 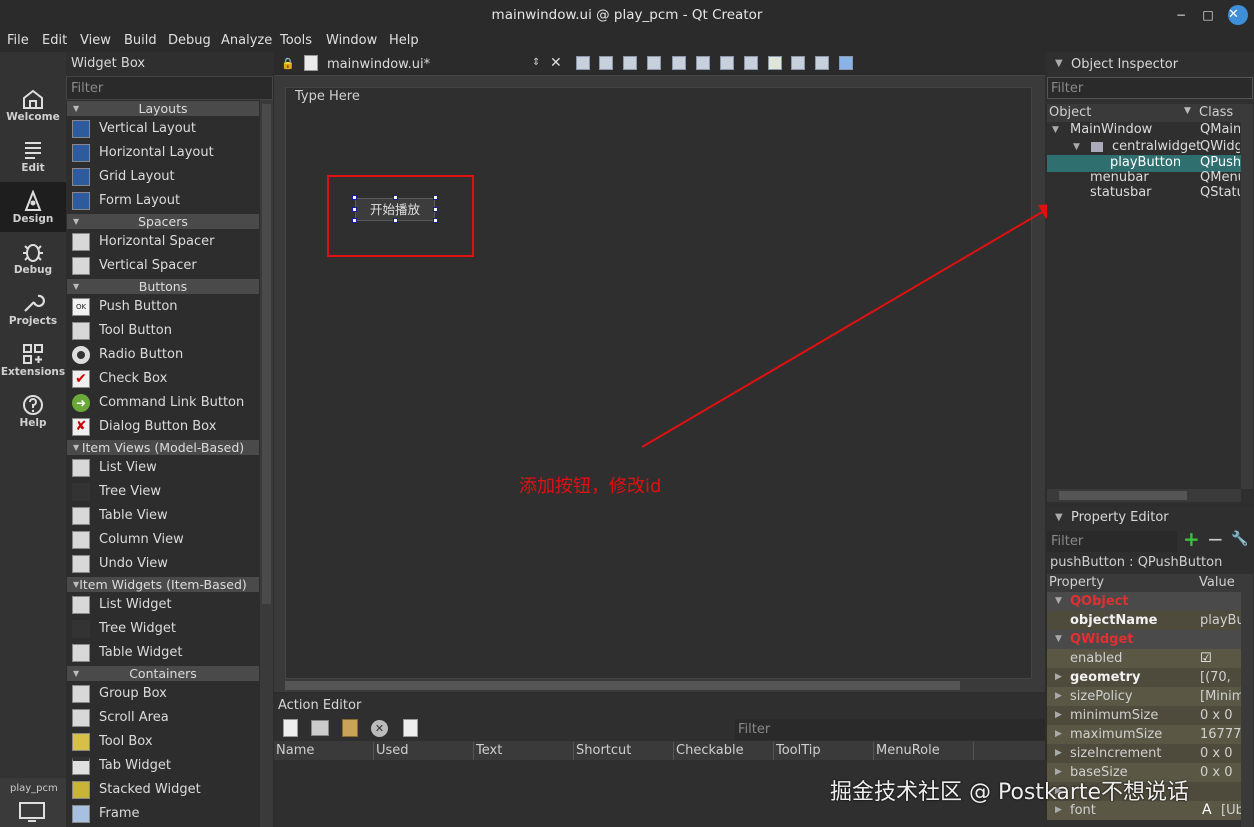 What do you see at coordinates (1147, 715) in the screenshot?
I see `prop-minimumsize: ▶ minimumSize 0 x 0` at bounding box center [1147, 715].